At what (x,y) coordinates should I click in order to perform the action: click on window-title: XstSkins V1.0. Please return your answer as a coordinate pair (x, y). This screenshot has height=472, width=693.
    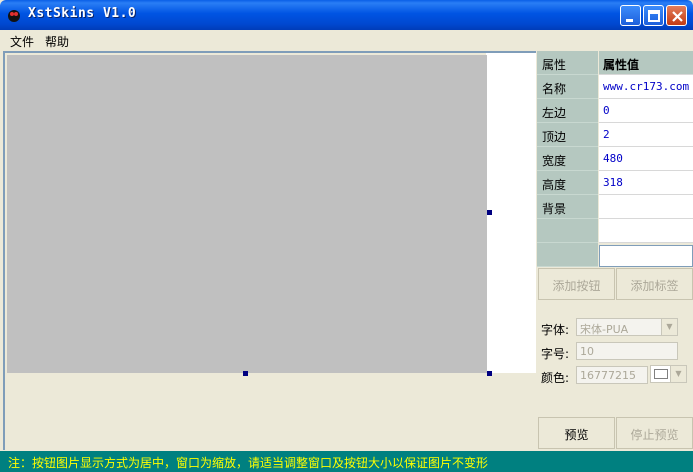
    Looking at the image, I should click on (82, 13).